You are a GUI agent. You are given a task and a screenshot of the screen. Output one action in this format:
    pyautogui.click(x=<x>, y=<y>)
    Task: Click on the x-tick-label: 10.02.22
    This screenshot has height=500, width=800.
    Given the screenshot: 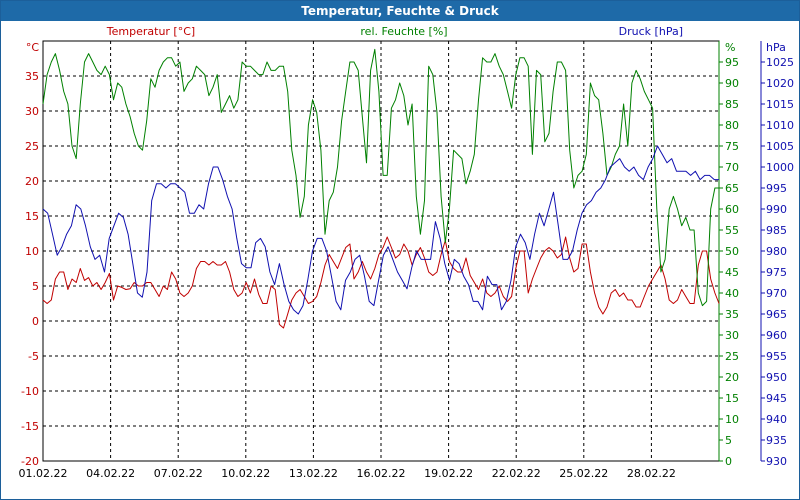 What is the action you would take?
    pyautogui.click(x=245, y=473)
    